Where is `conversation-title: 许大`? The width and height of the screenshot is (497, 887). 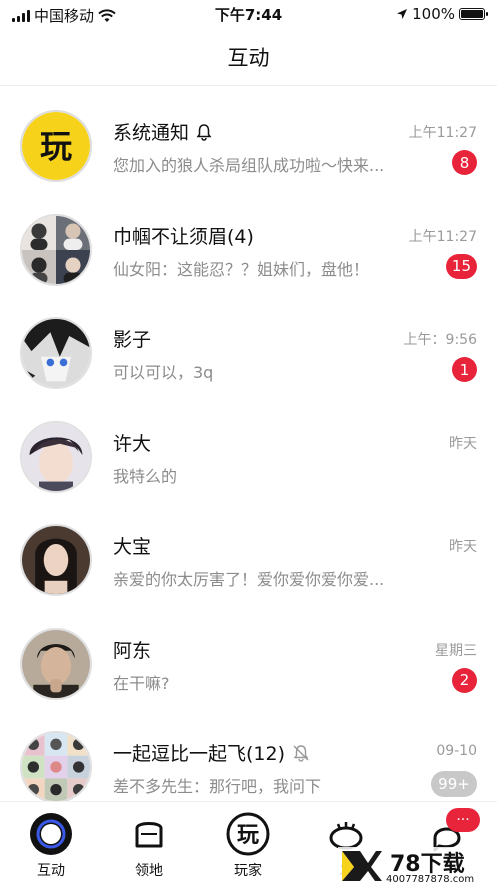 conversation-title: 许大 is located at coordinates (132, 443).